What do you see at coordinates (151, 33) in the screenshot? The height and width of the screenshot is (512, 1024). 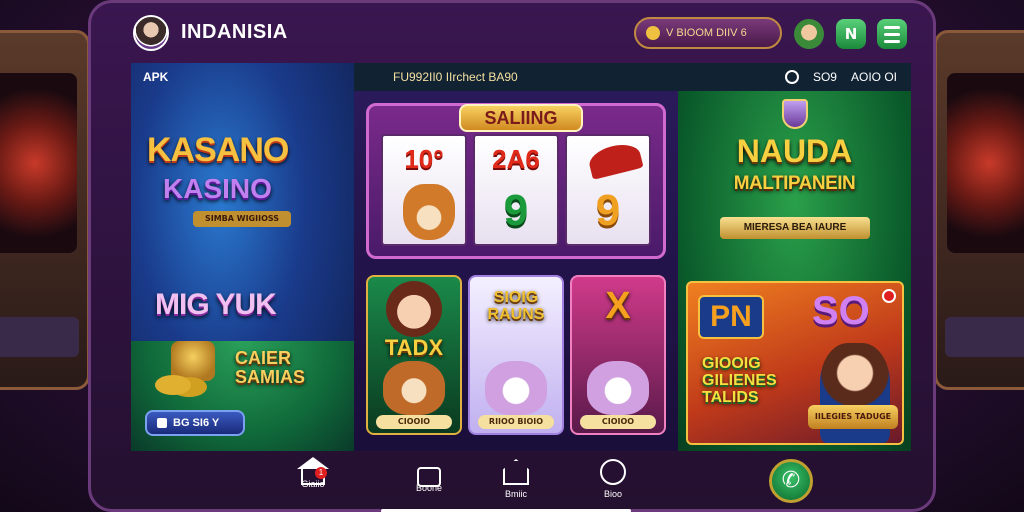 I see `avatar` at bounding box center [151, 33].